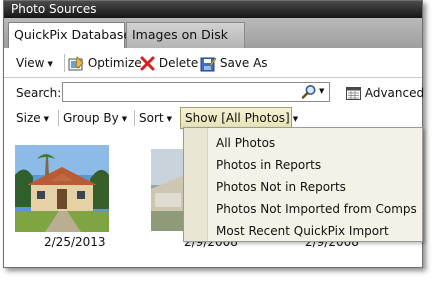  What do you see at coordinates (315, 165) in the screenshot?
I see `menu-item-photos-in-reports: Photos in Reports` at bounding box center [315, 165].